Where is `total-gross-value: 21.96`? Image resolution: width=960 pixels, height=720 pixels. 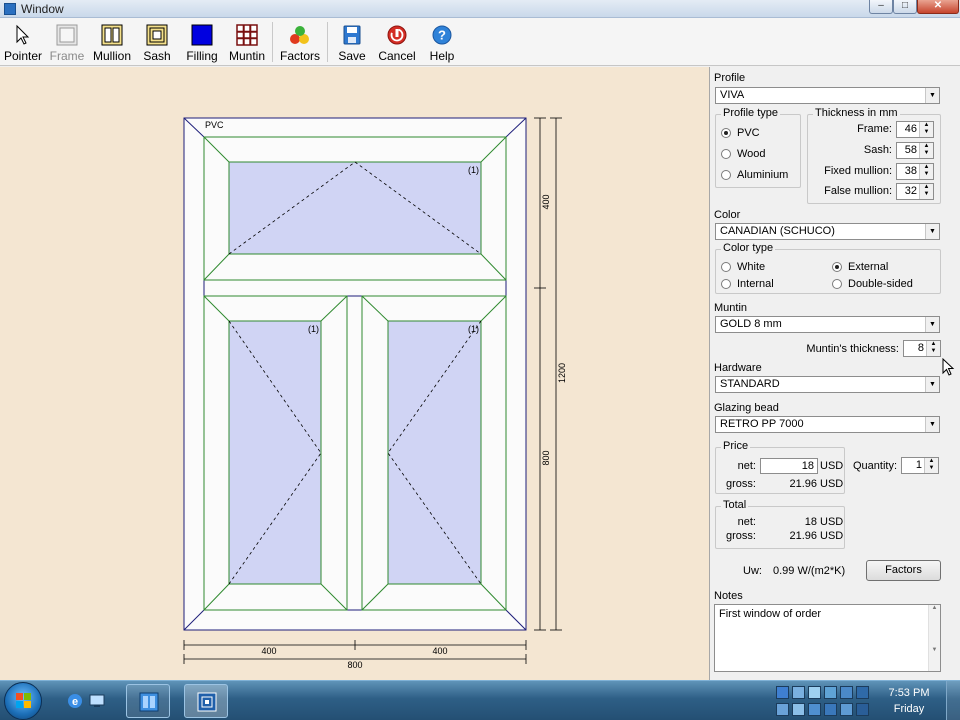 total-gross-value: 21.96 is located at coordinates (803, 536).